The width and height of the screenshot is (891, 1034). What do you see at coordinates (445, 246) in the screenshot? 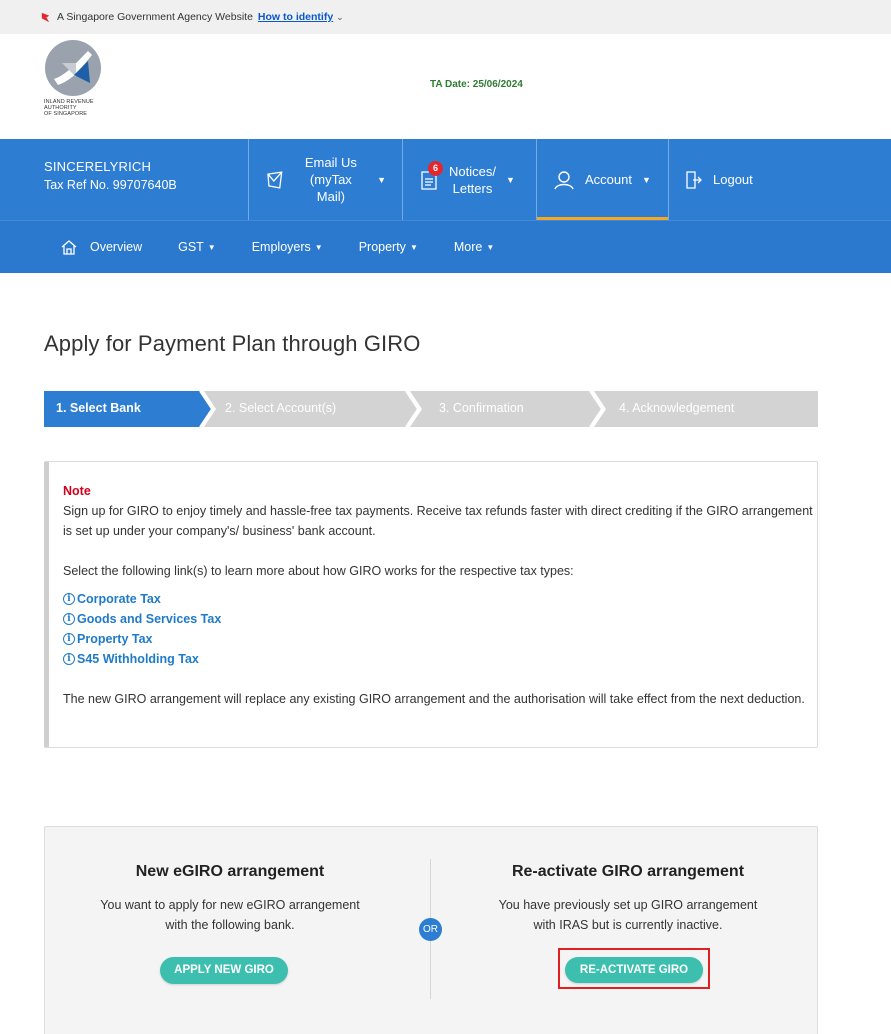
I see `secondary-navigation: Overview GST ▼ Employers ▼ Property ▼ More ▼` at bounding box center [445, 246].